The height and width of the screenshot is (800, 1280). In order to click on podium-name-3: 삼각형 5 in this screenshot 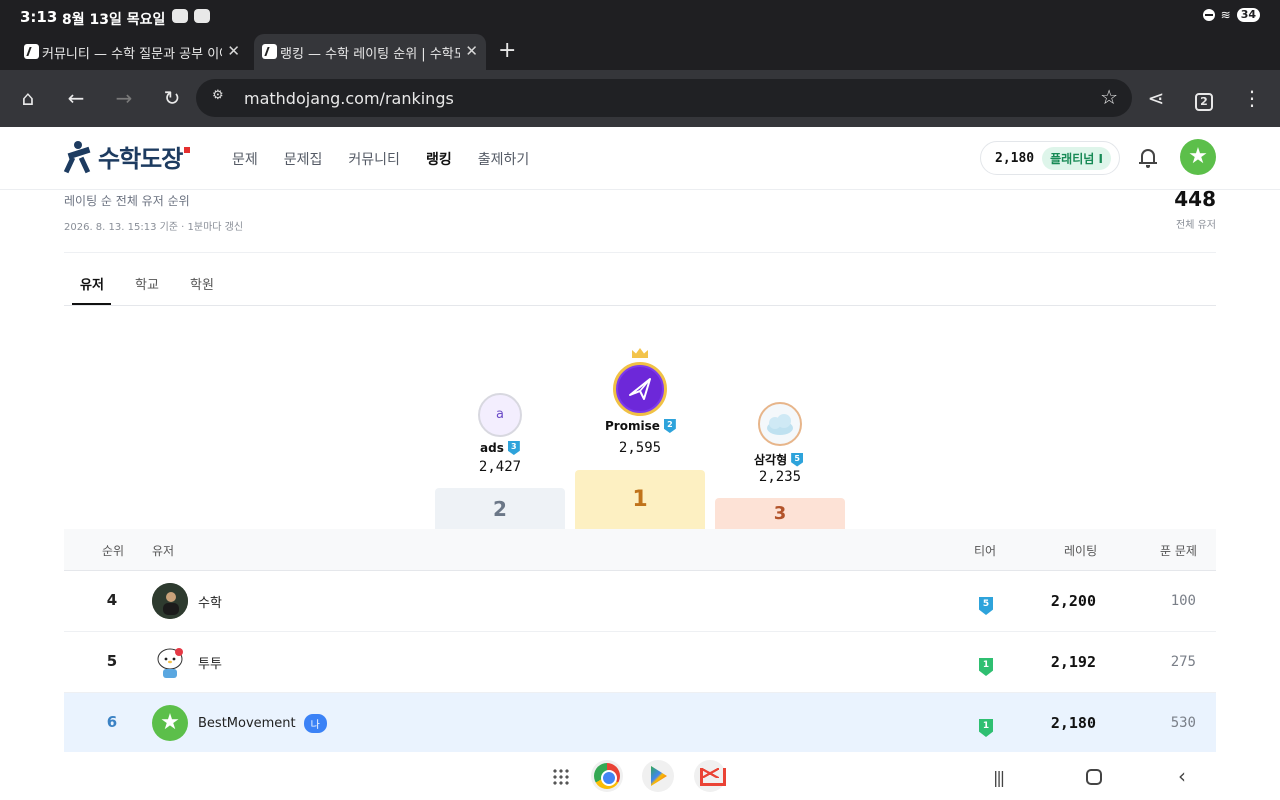, I will do `click(779, 459)`.